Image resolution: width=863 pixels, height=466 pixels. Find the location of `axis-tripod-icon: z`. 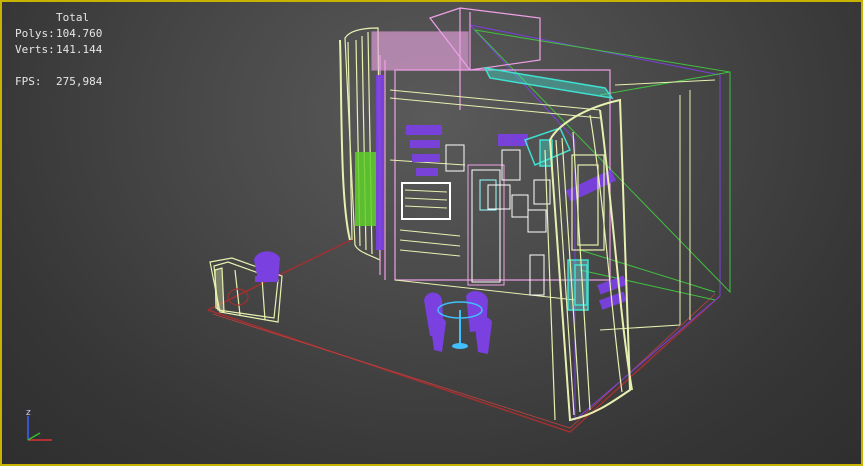

axis-tripod-icon: z is located at coordinates (39, 424).